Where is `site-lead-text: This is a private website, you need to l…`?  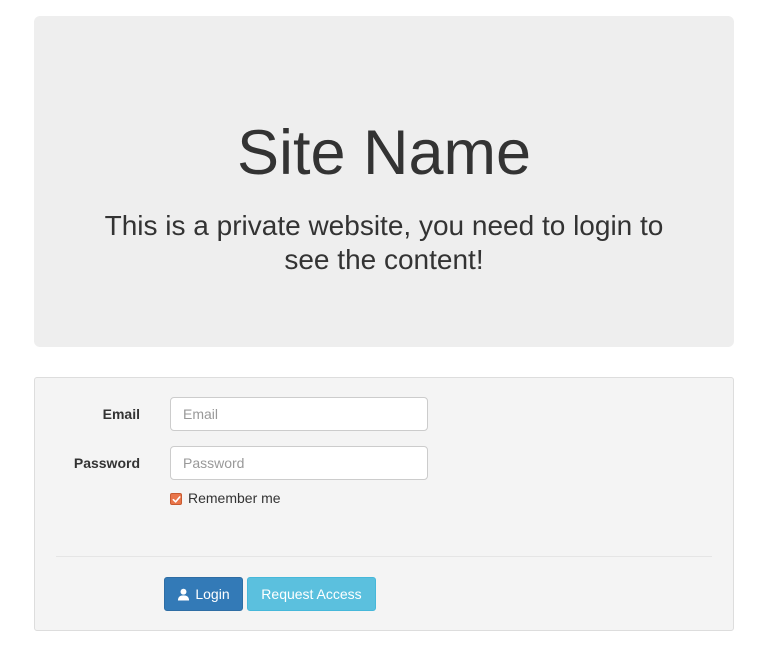 site-lead-text: This is a private website, you need to l… is located at coordinates (384, 242).